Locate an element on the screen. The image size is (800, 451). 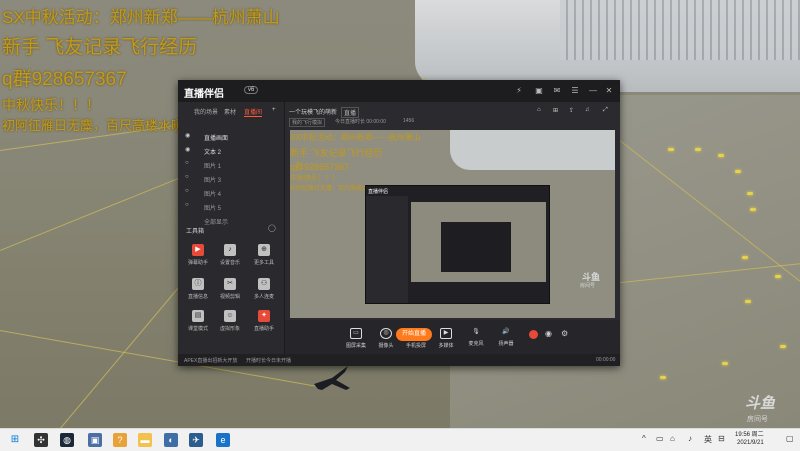
tools-title: 工具箱 is located at coordinates (195, 232).